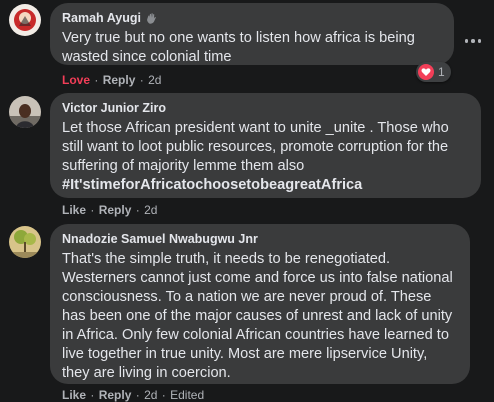  I want to click on love-button: Love, so click(76, 80).